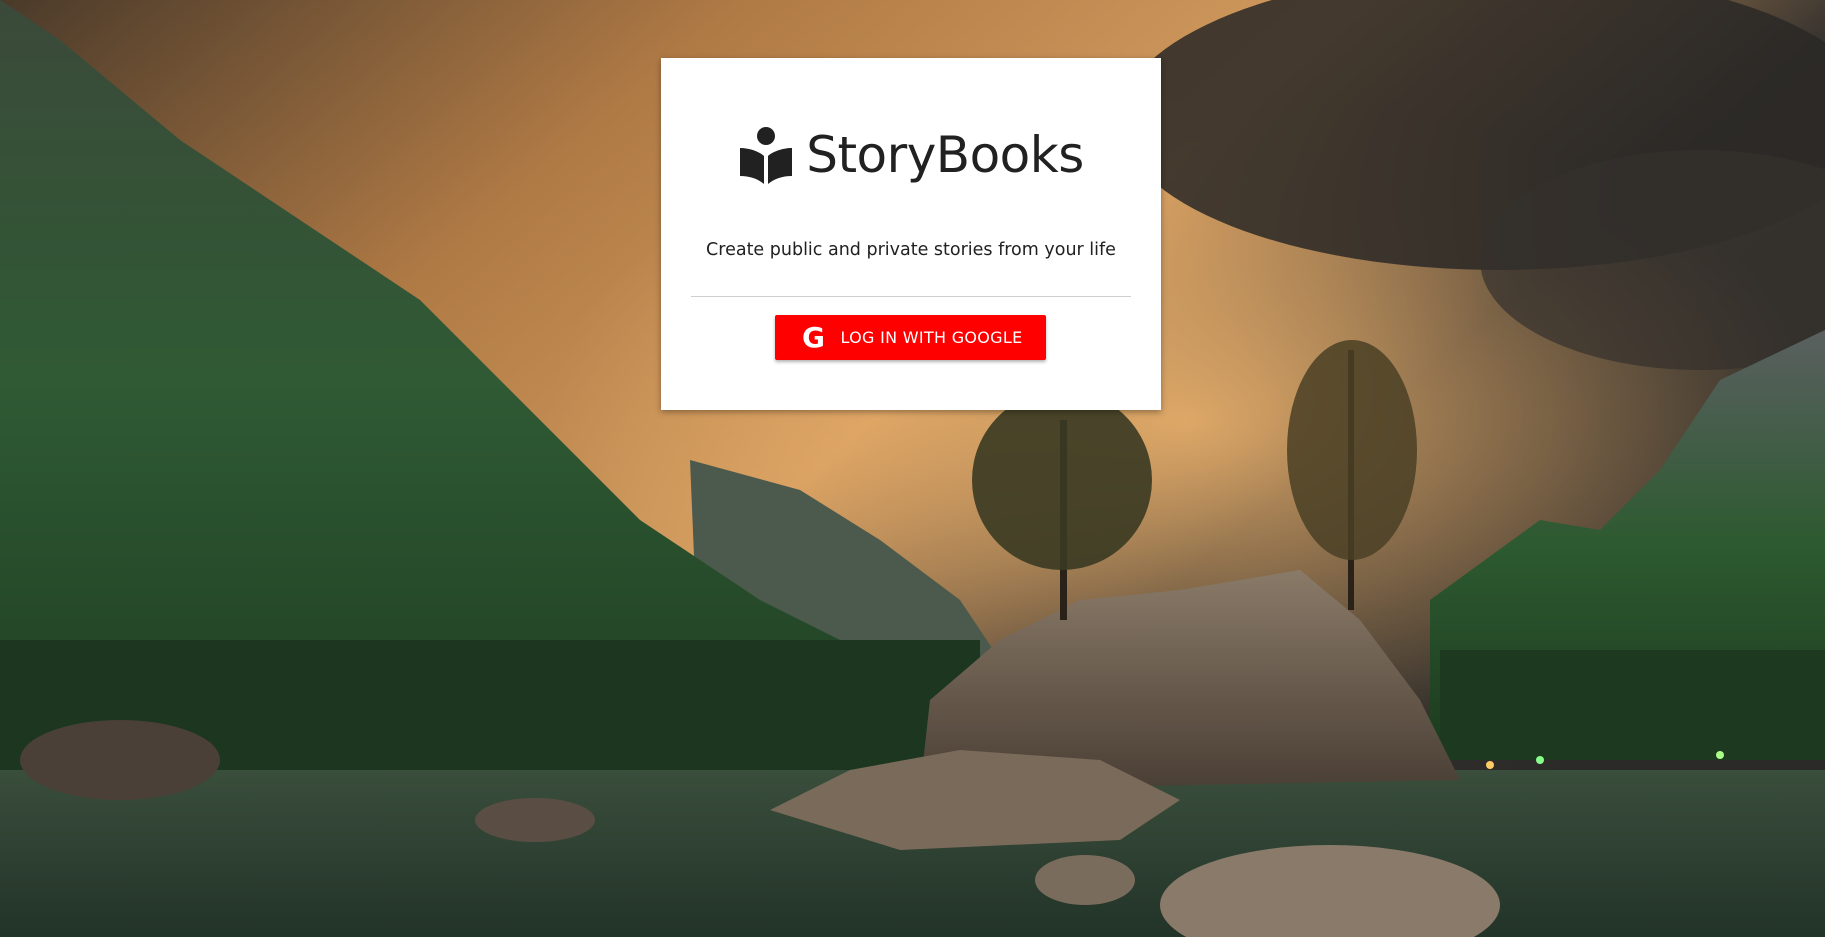 The width and height of the screenshot is (1825, 937). I want to click on divider, so click(911, 296).